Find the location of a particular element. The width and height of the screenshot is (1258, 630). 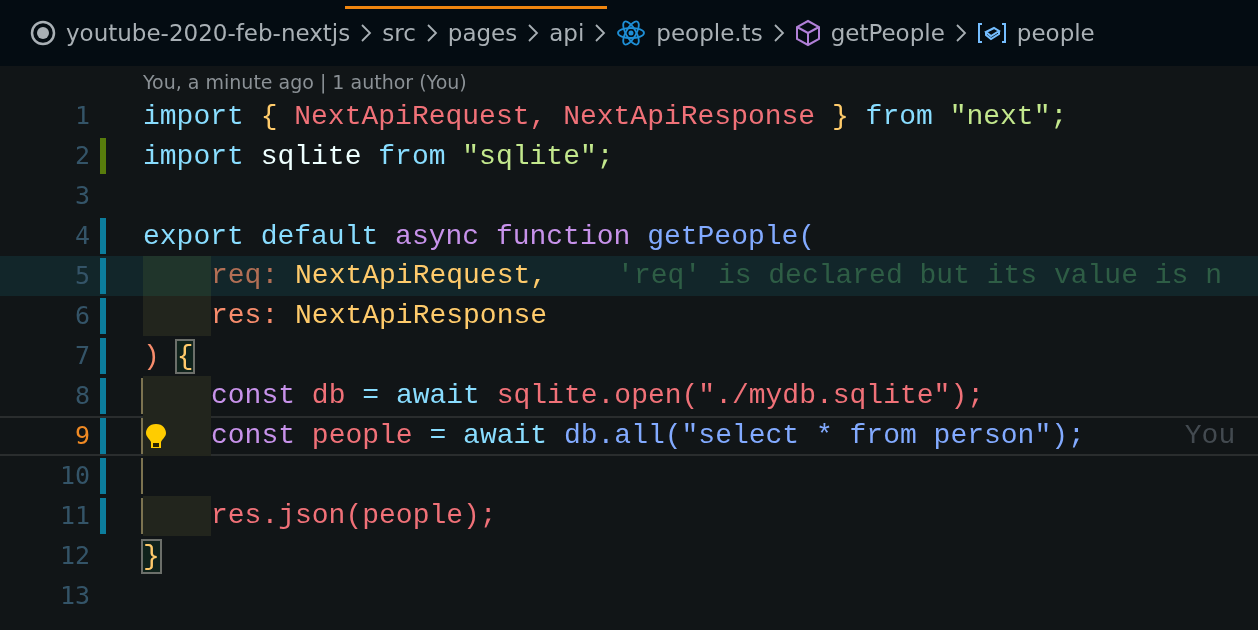

lightbulb-icon is located at coordinates (156, 436).